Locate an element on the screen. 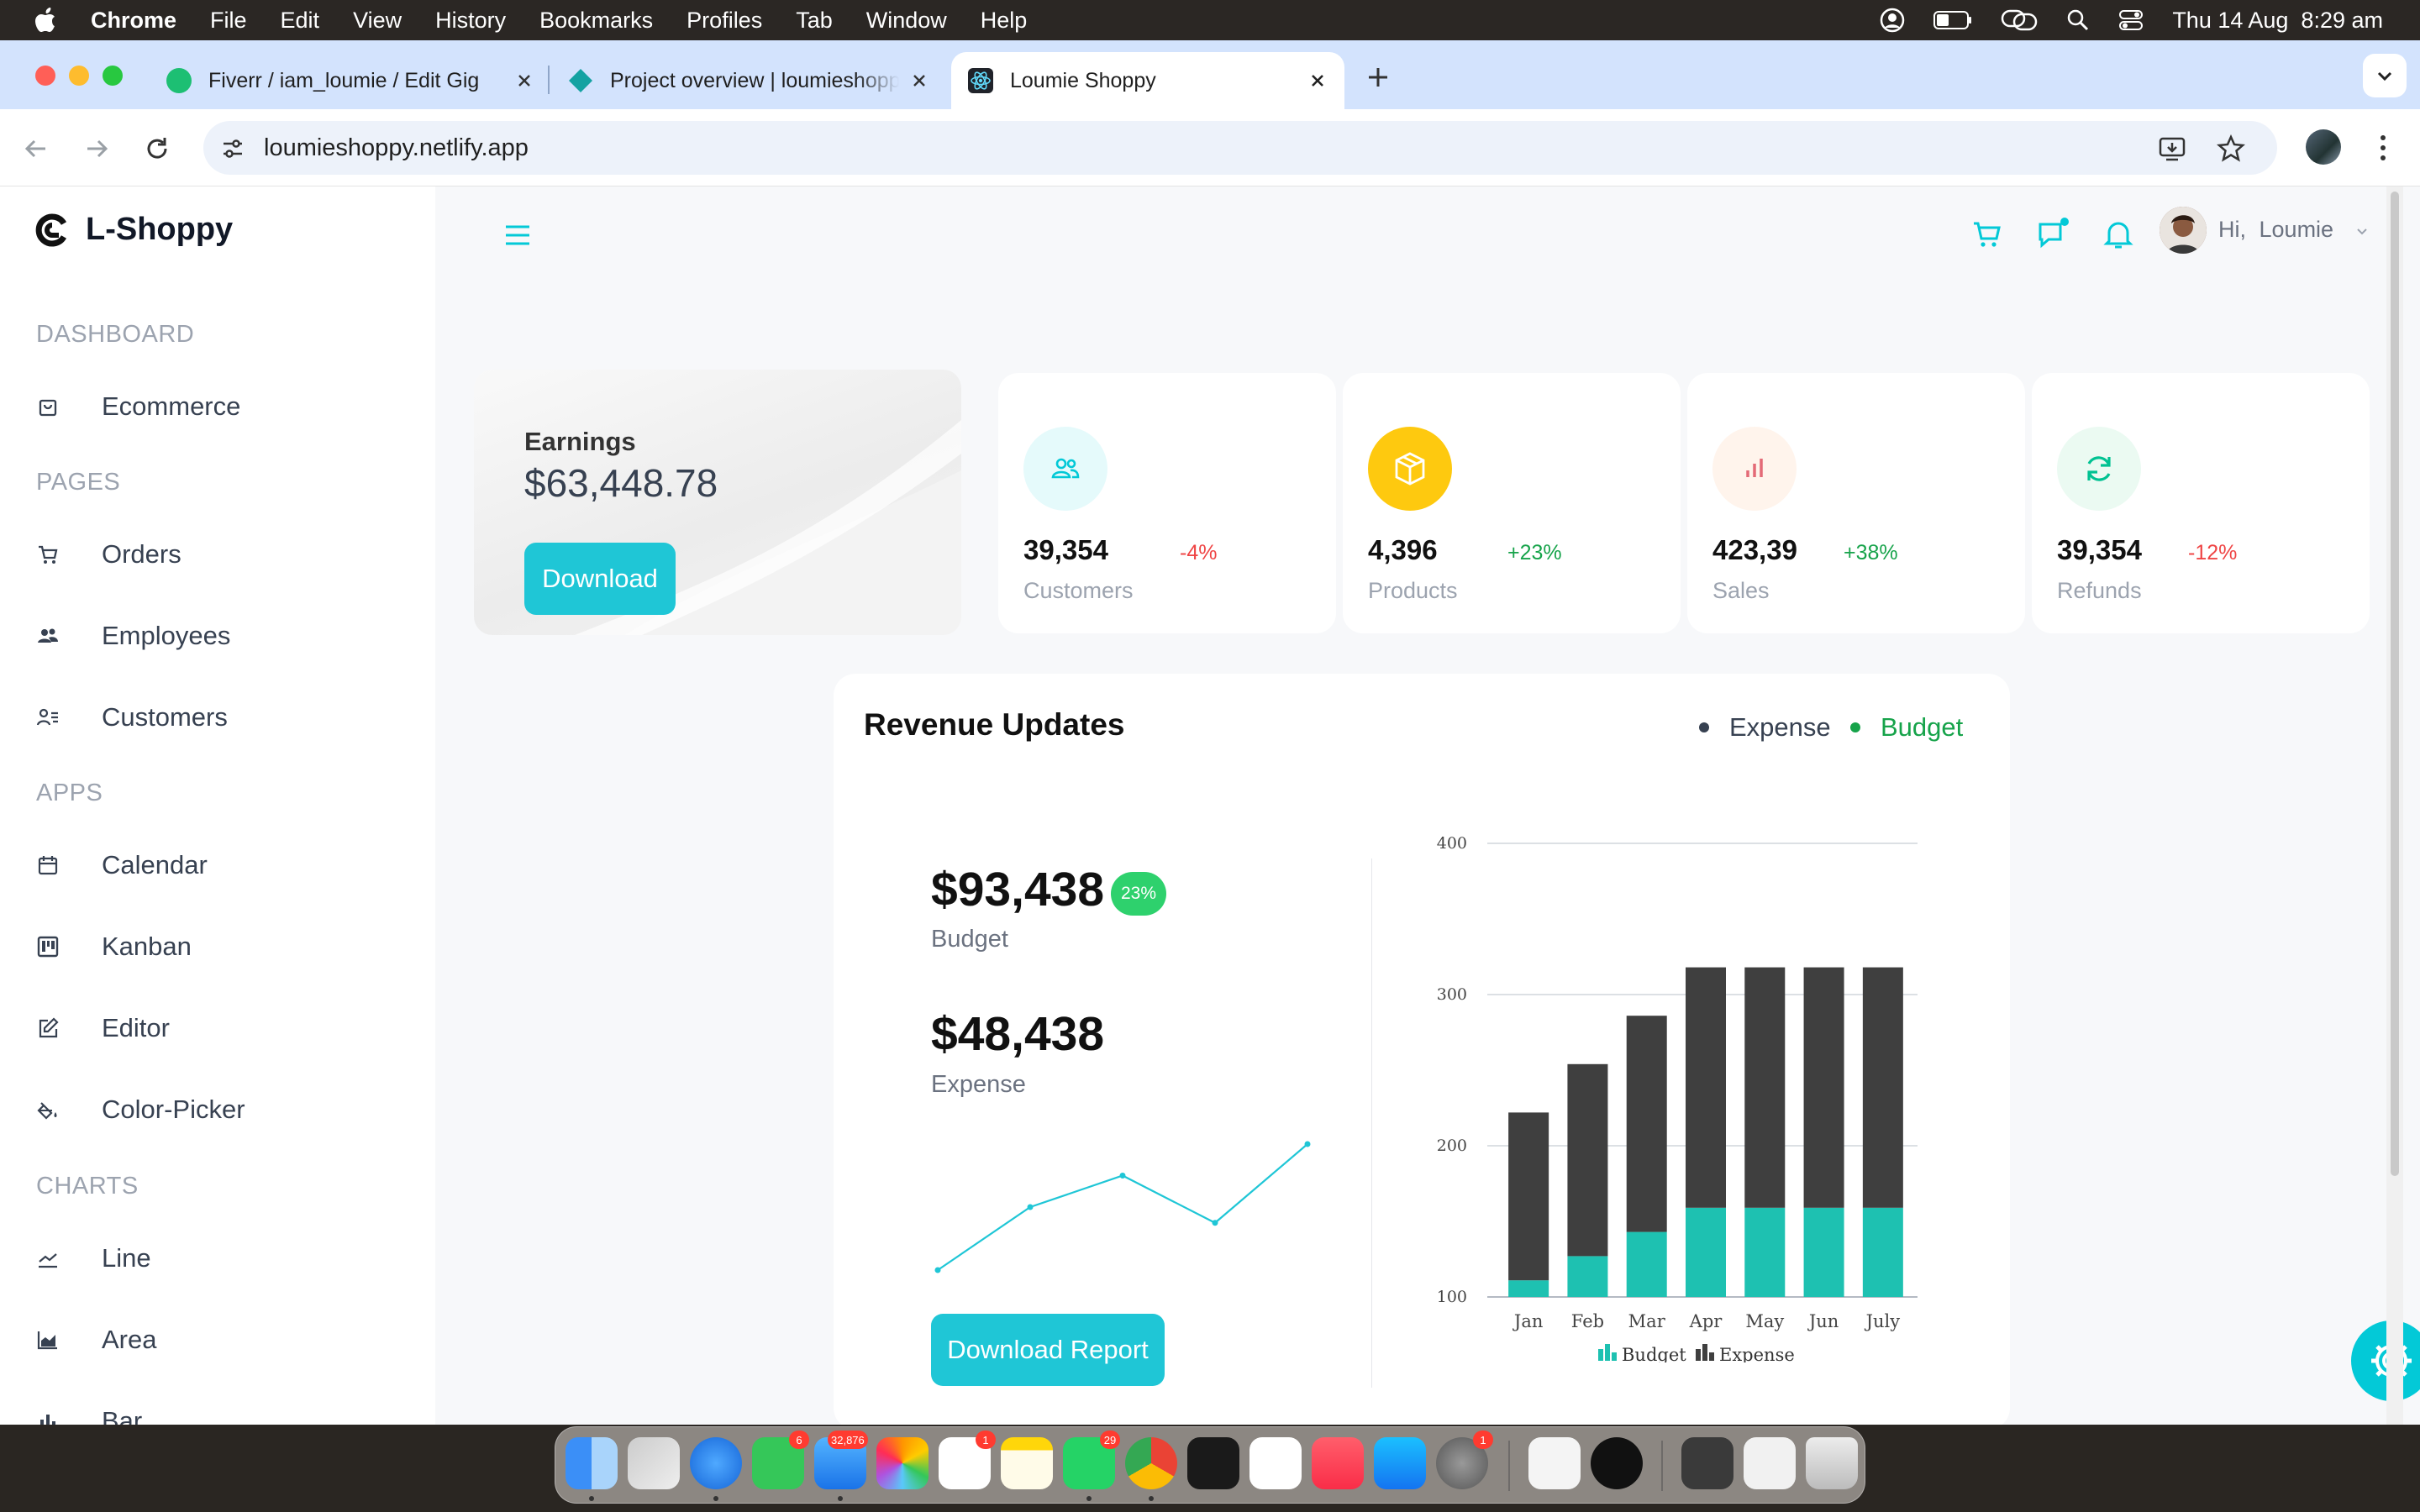 The height and width of the screenshot is (1512, 2420). user-account-icon is located at coordinates (1892, 20).